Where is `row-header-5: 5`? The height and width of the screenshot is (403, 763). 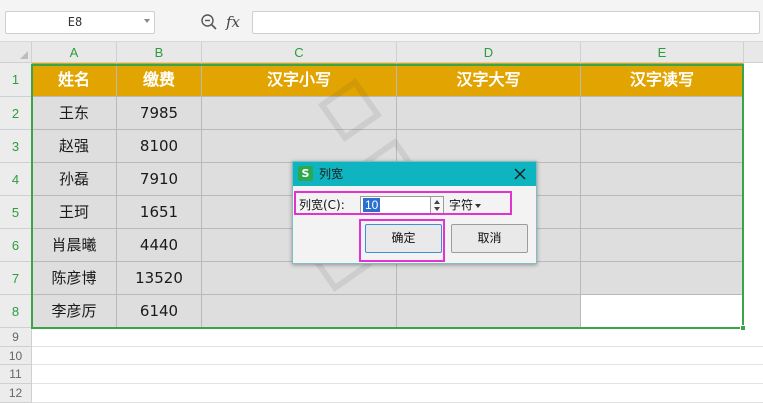 row-header-5: 5 is located at coordinates (16, 212).